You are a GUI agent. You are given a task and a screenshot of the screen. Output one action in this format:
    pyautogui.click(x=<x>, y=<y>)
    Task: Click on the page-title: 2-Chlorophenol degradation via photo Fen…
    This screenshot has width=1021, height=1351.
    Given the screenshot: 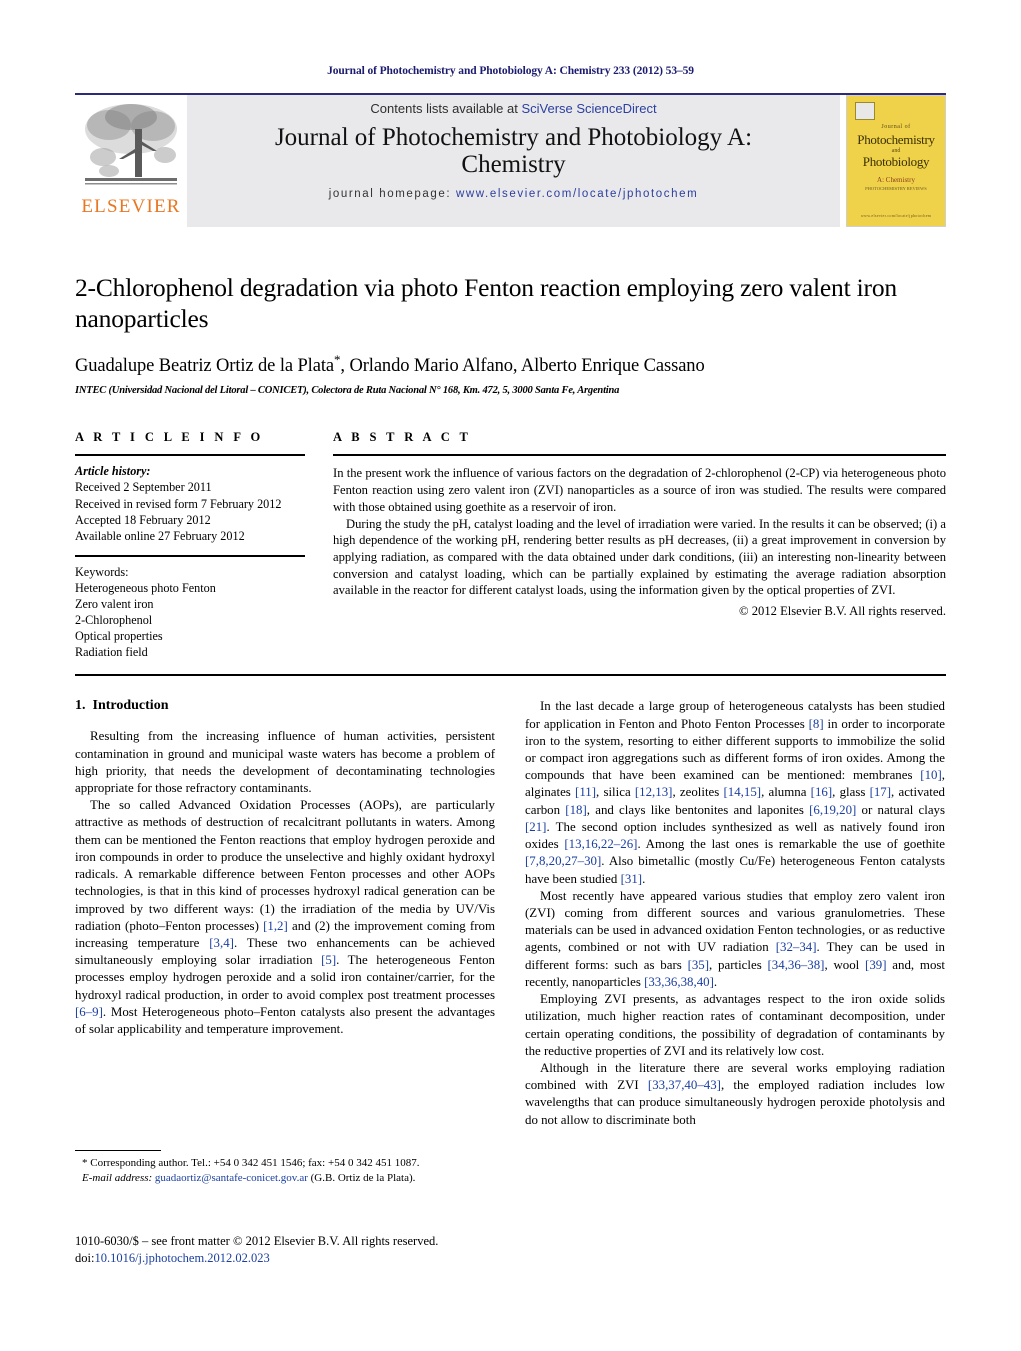 What is the action you would take?
    pyautogui.click(x=486, y=303)
    